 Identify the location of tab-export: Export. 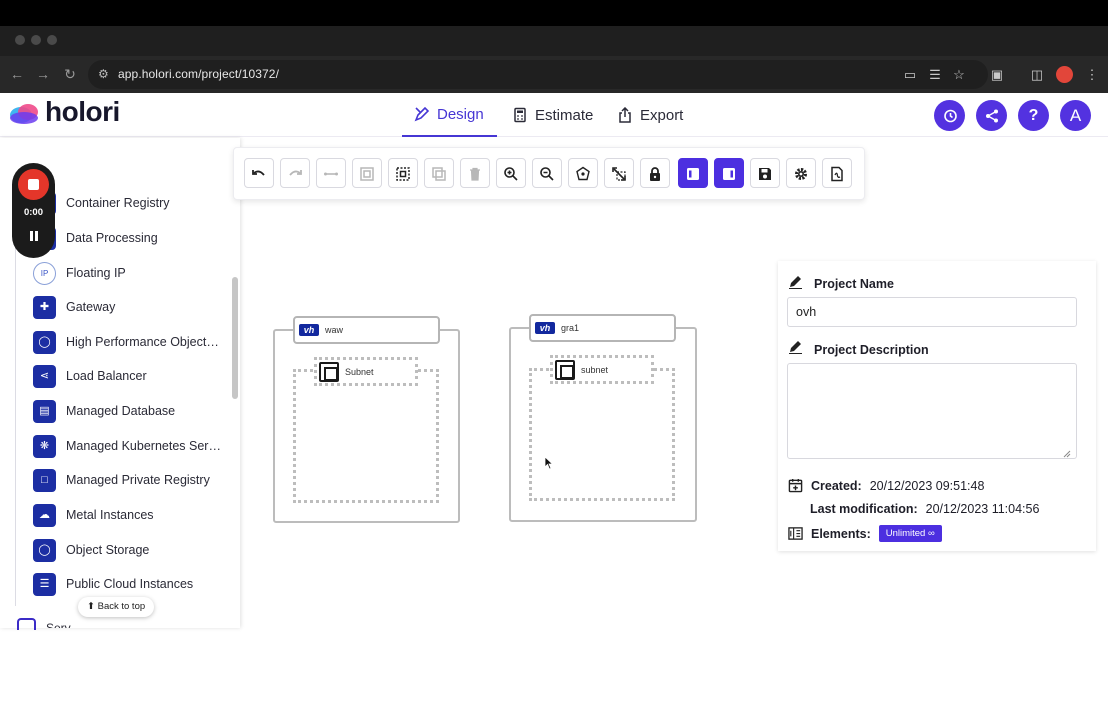
(650, 115).